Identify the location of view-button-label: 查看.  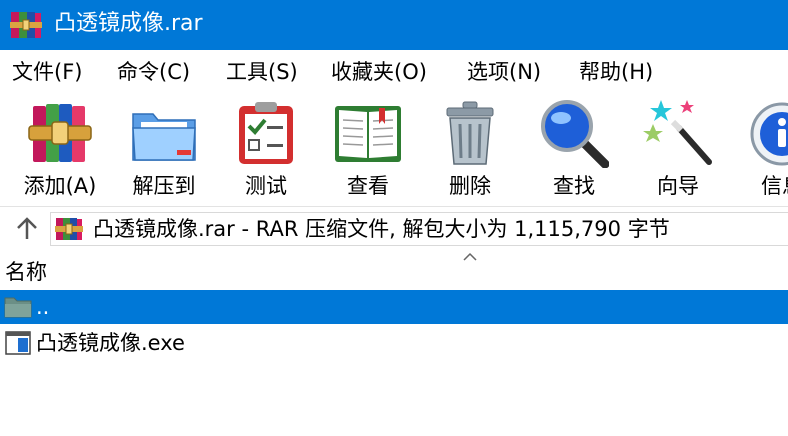
(368, 186).